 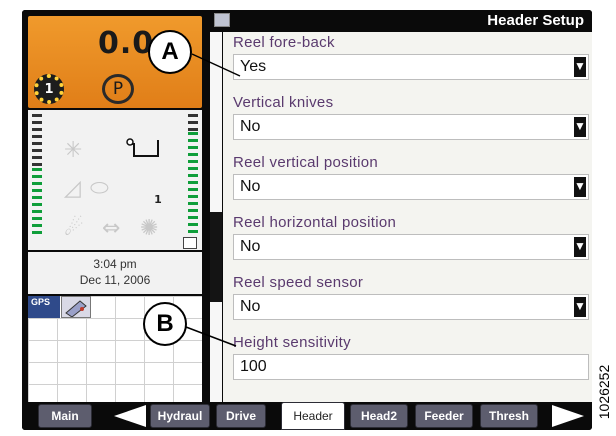 I want to click on gear-icon: 1, so click(x=49, y=89).